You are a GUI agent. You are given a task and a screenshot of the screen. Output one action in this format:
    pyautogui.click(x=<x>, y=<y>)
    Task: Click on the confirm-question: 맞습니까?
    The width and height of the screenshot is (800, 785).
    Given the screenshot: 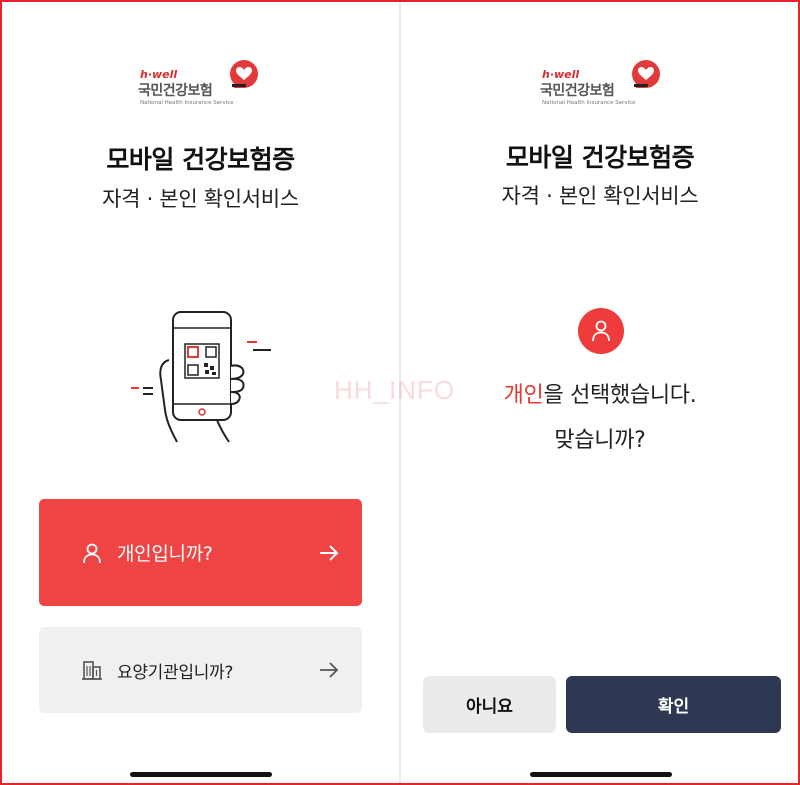 What is the action you would take?
    pyautogui.click(x=600, y=440)
    